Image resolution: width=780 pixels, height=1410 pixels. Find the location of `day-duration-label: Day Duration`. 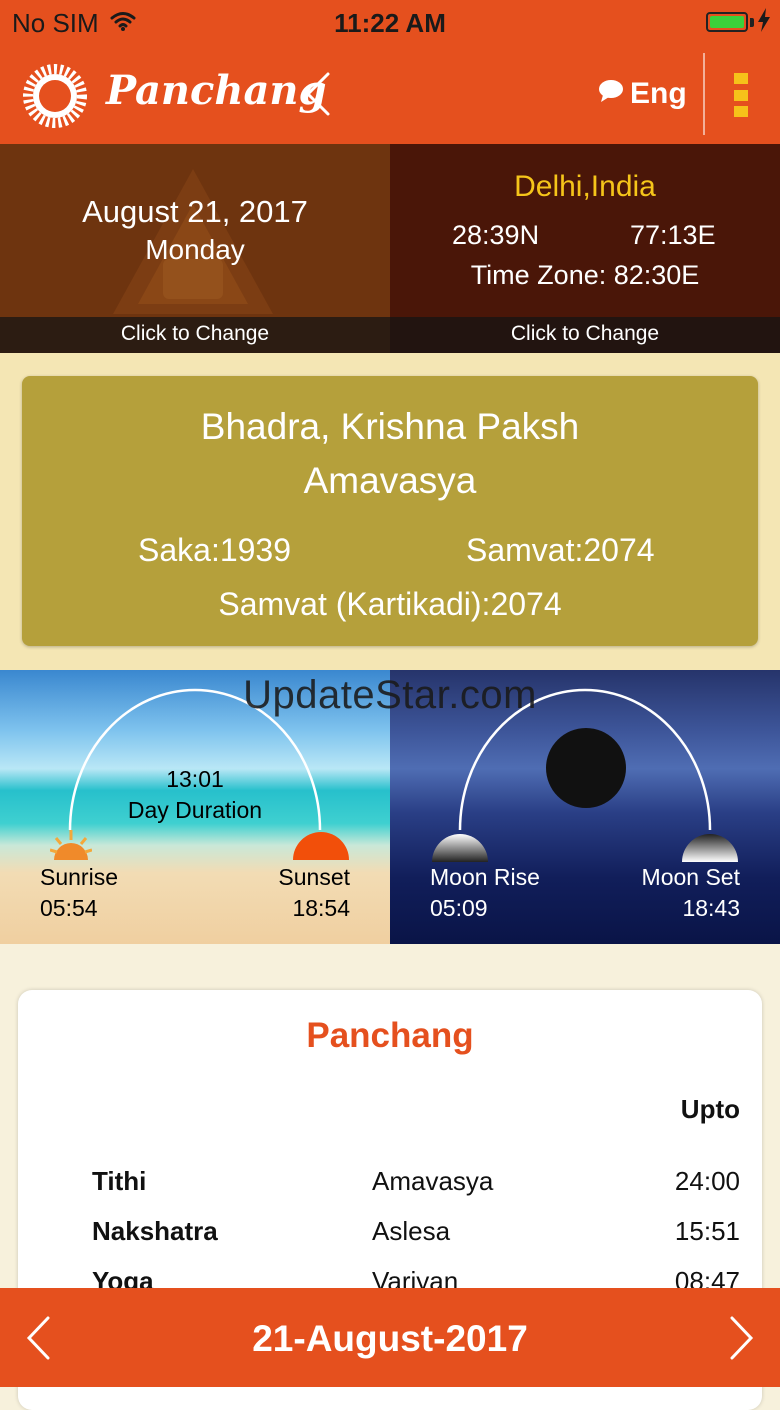

day-duration-label: Day Duration is located at coordinates (195, 810).